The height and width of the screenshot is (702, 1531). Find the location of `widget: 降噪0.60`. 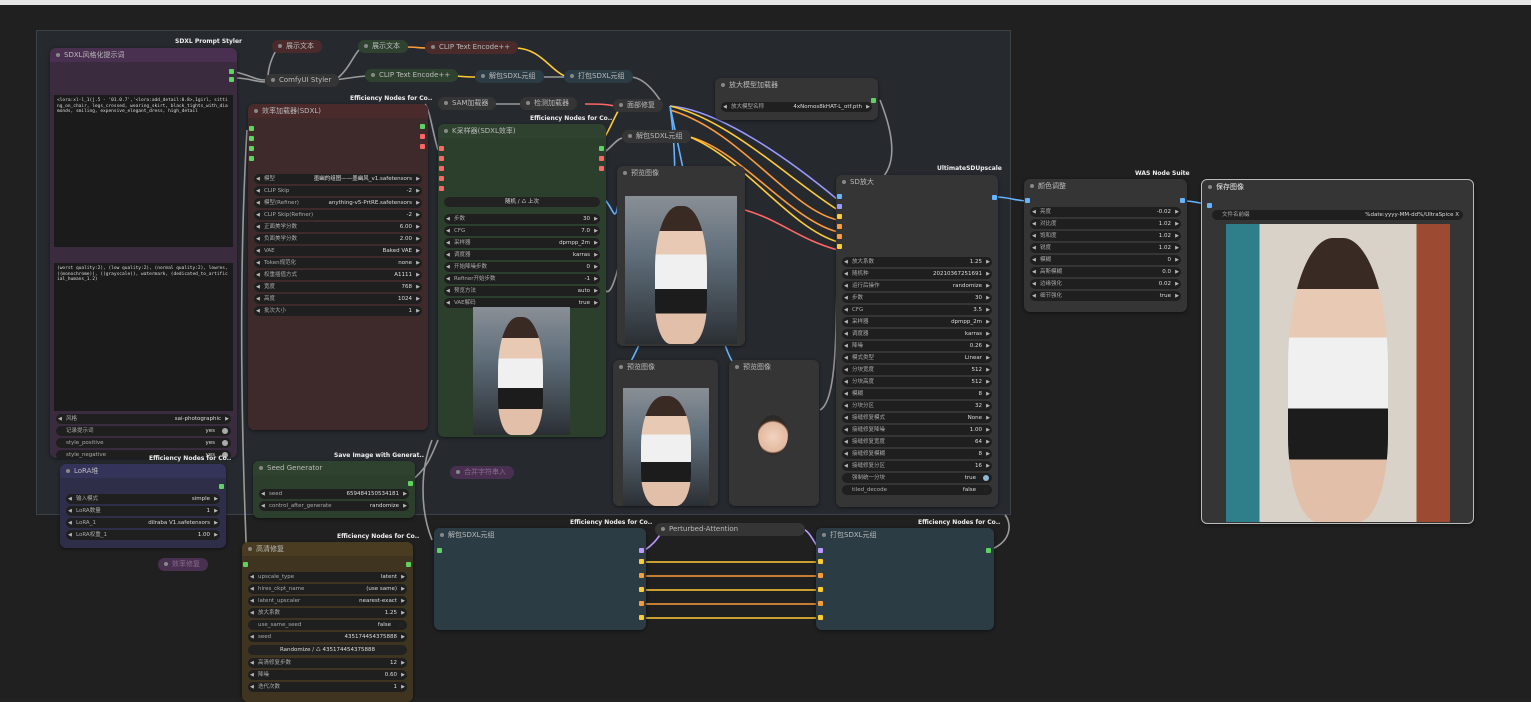

widget: 降噪0.60 is located at coordinates (327, 675).